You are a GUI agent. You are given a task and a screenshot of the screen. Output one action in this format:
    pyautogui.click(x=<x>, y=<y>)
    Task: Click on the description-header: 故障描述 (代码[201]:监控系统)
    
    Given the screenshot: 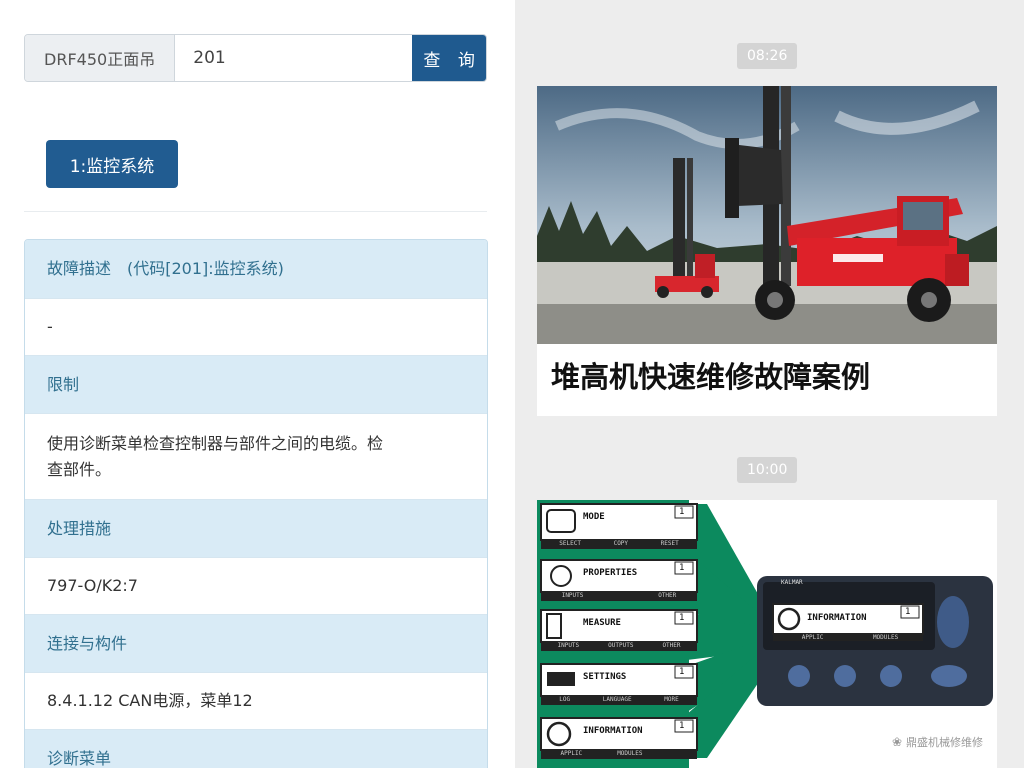 What is the action you would take?
    pyautogui.click(x=256, y=269)
    